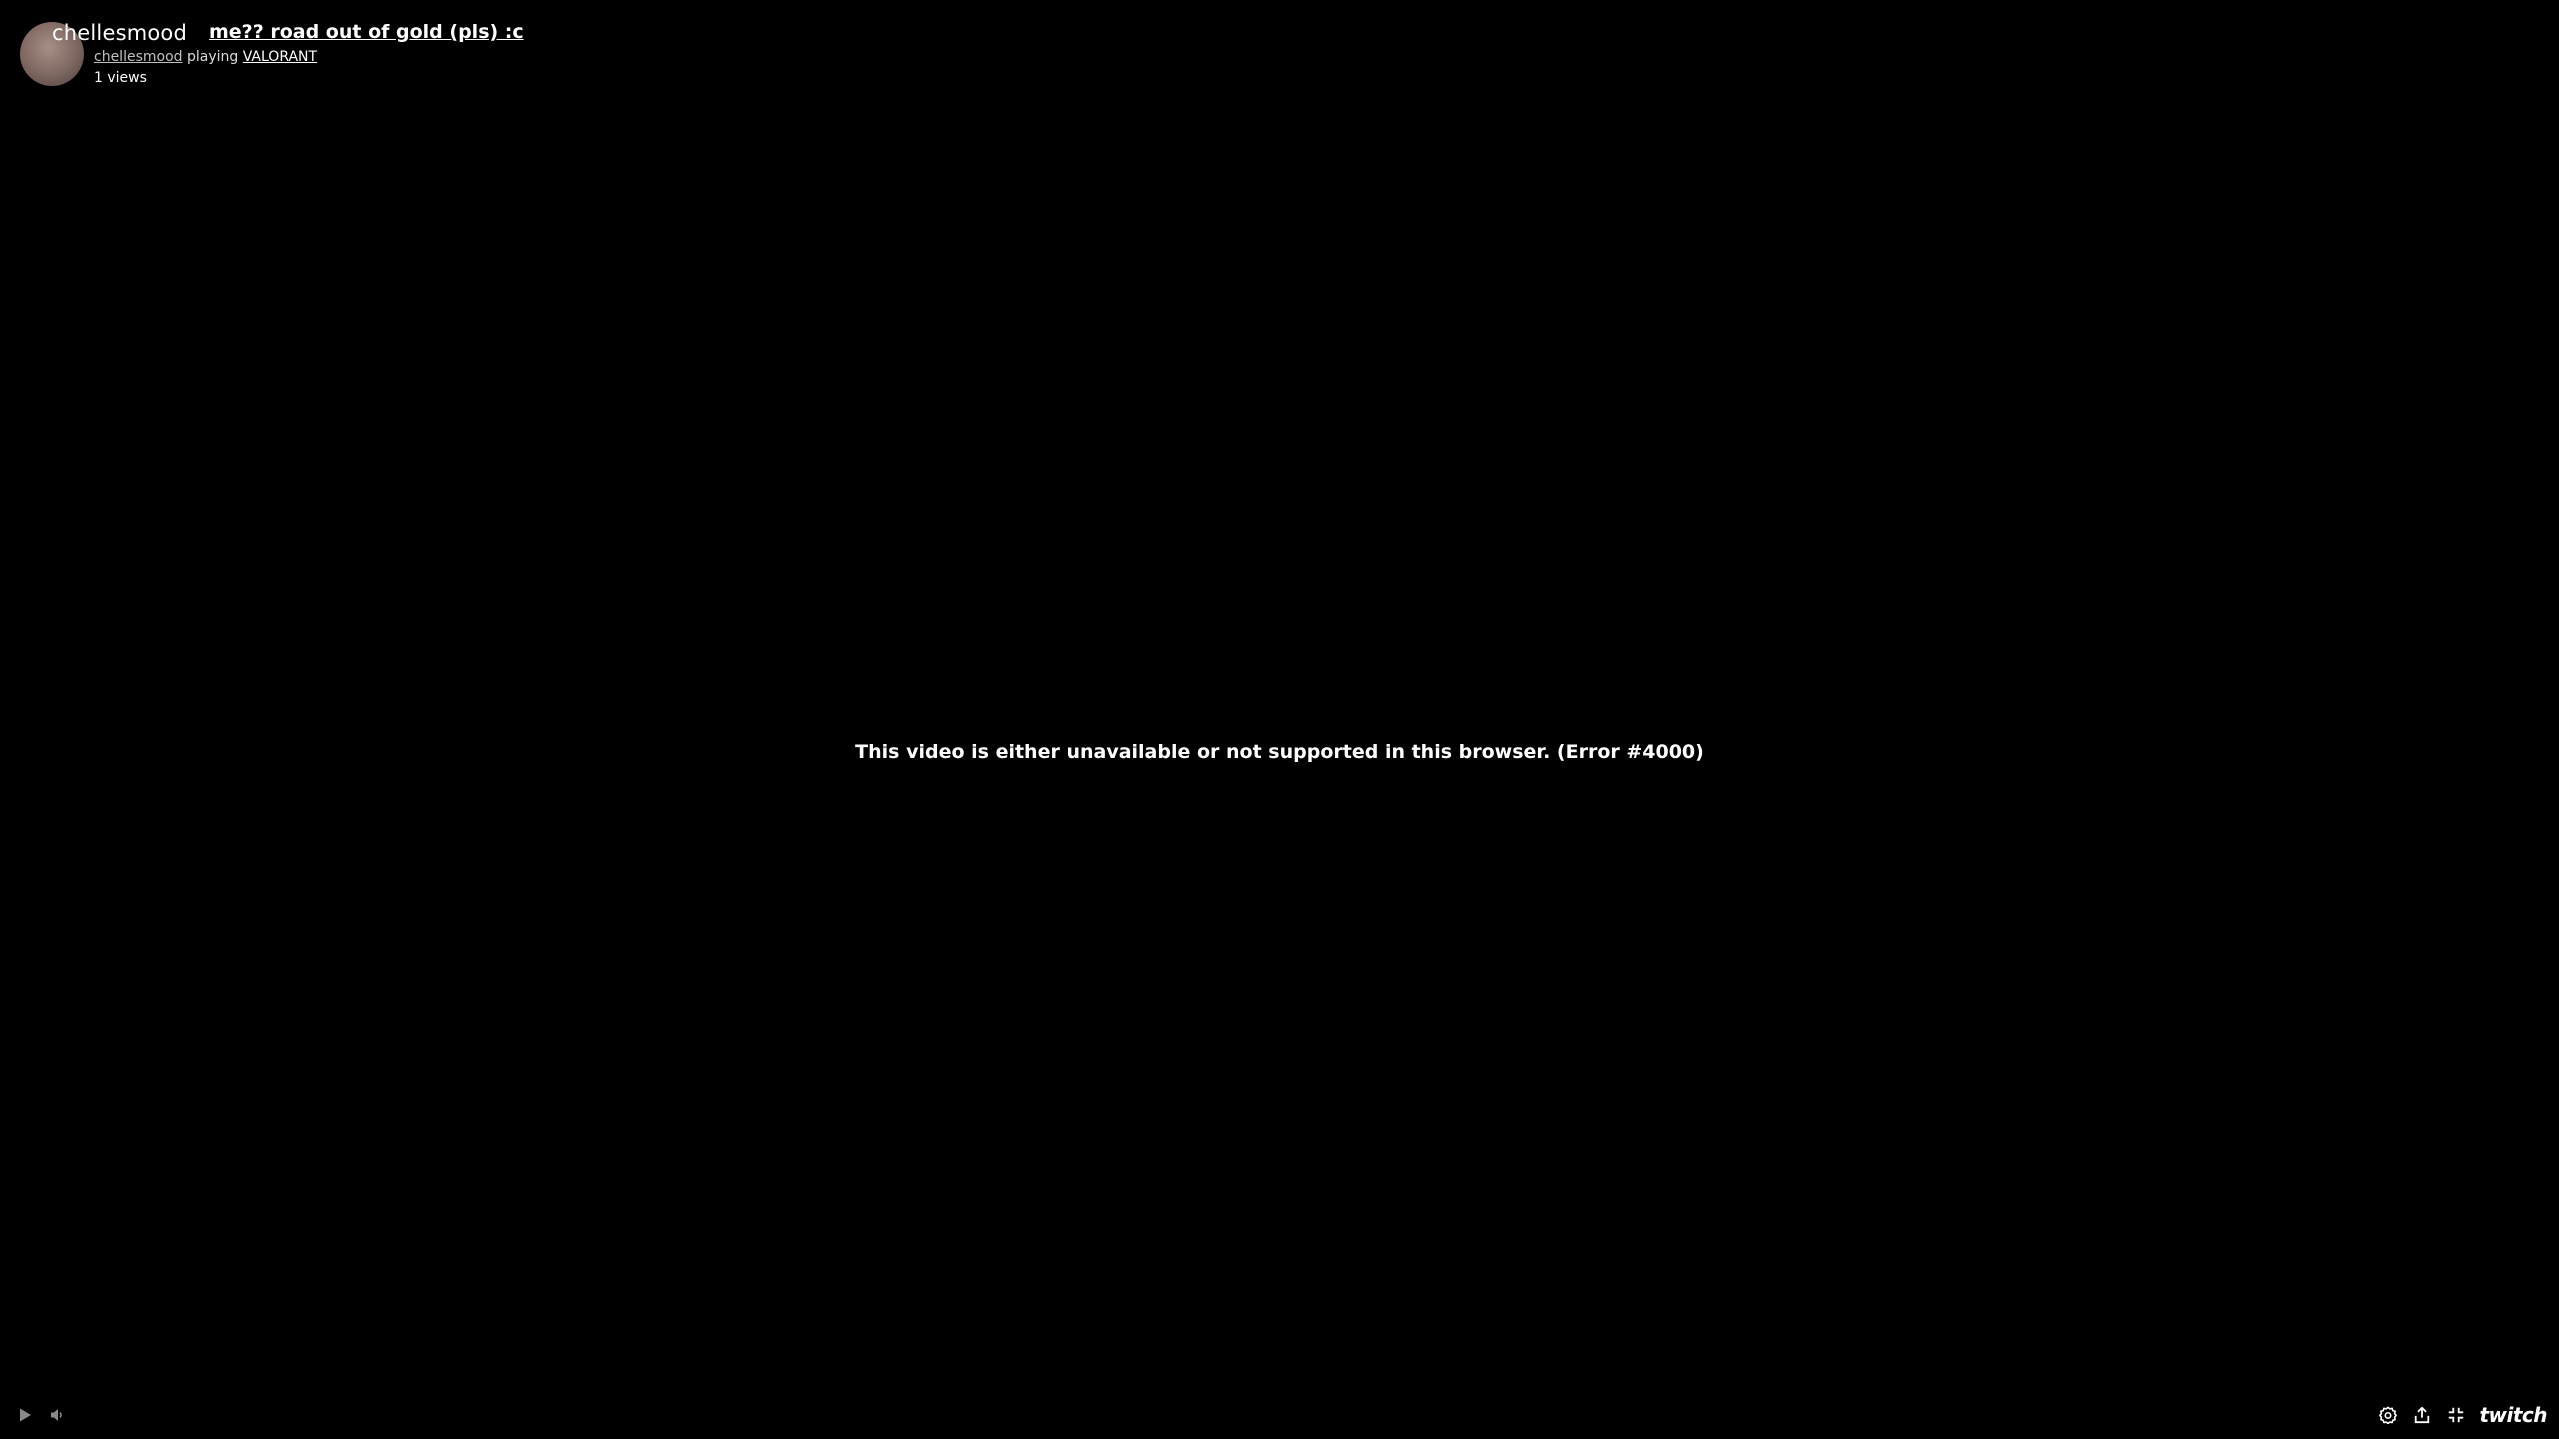  I want to click on volume-button, so click(57, 1415).